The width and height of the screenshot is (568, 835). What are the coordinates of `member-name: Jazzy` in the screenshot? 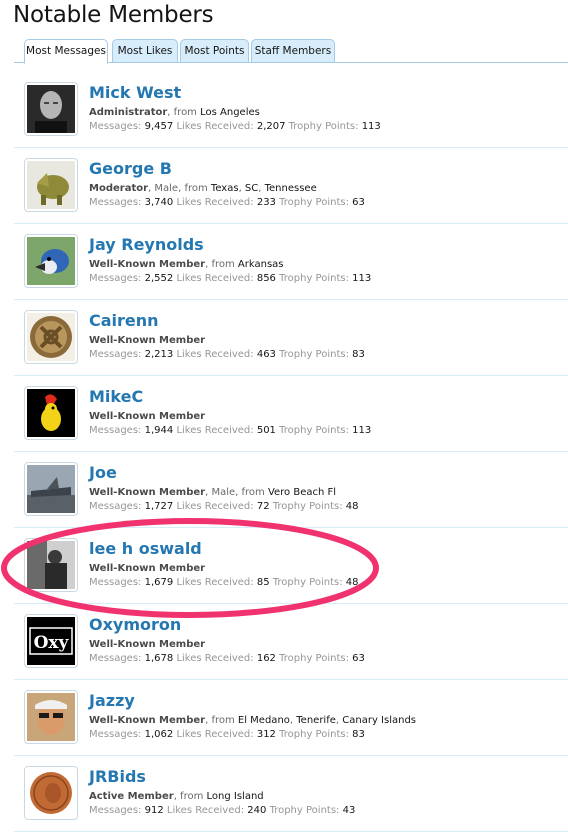 It's located at (252, 701).